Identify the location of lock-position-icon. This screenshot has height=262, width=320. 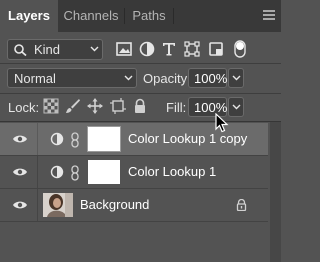
(95, 106).